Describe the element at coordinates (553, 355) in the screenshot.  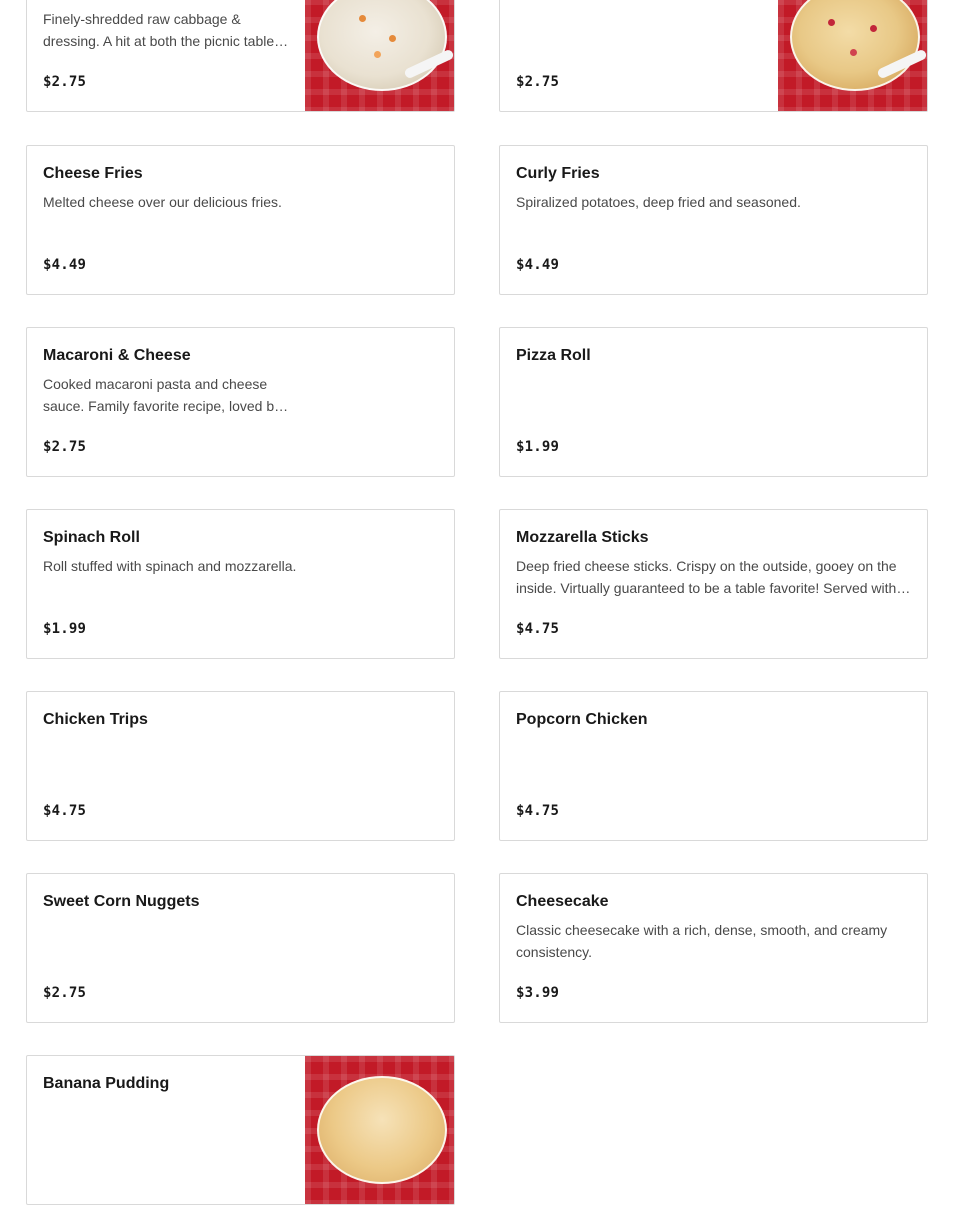
I see `menu-item-name: Pizza Roll` at that location.